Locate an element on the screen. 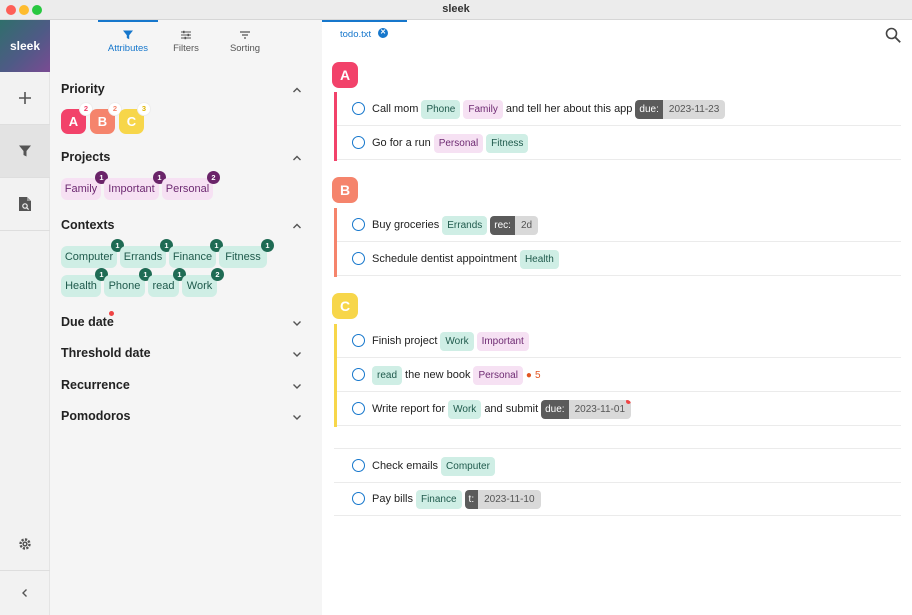 This screenshot has width=912, height=615. contexts-header: Contexts is located at coordinates (187, 226).